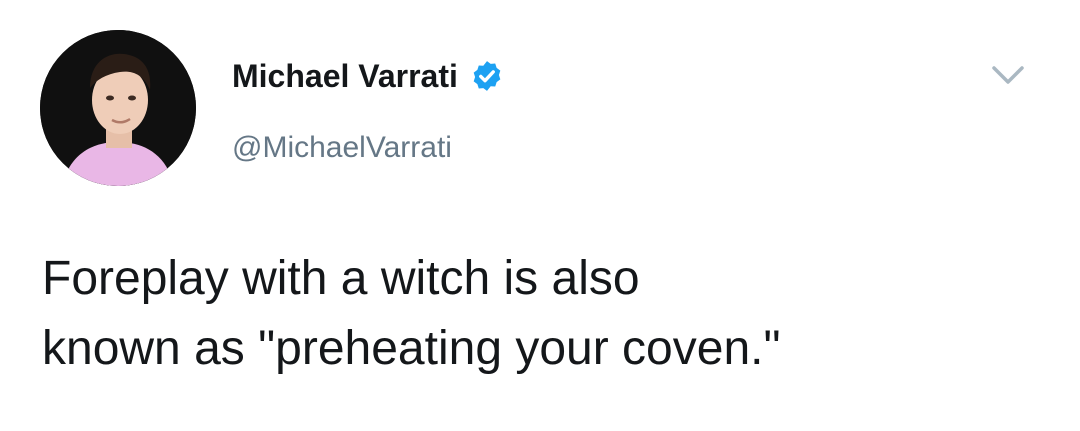 The image size is (1080, 431). What do you see at coordinates (368, 111) in the screenshot?
I see `author-identity: Michael Varrati @MichaelVarrati` at bounding box center [368, 111].